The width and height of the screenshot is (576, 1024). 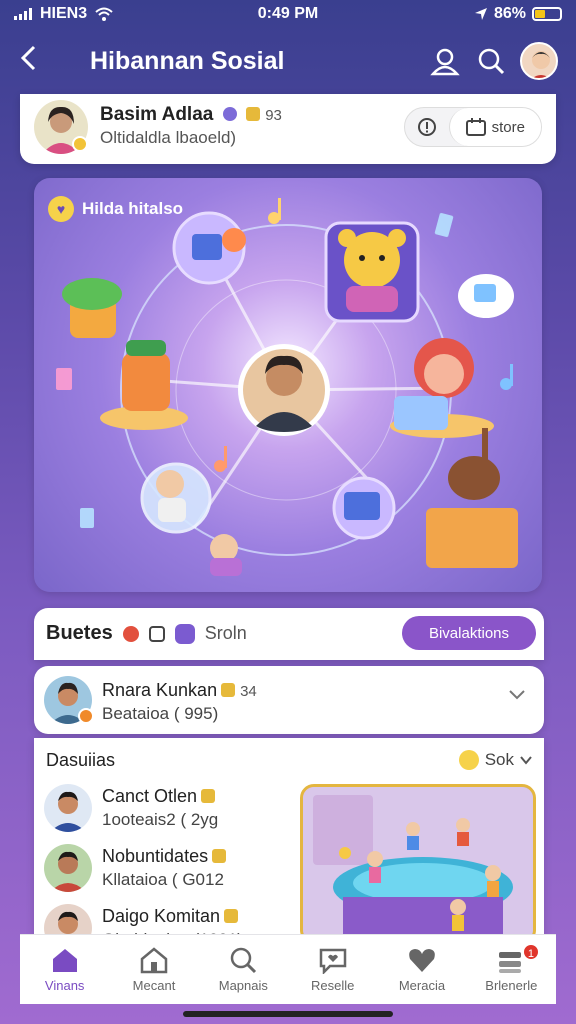 I want to click on house-outline-icon, so click(x=154, y=960).